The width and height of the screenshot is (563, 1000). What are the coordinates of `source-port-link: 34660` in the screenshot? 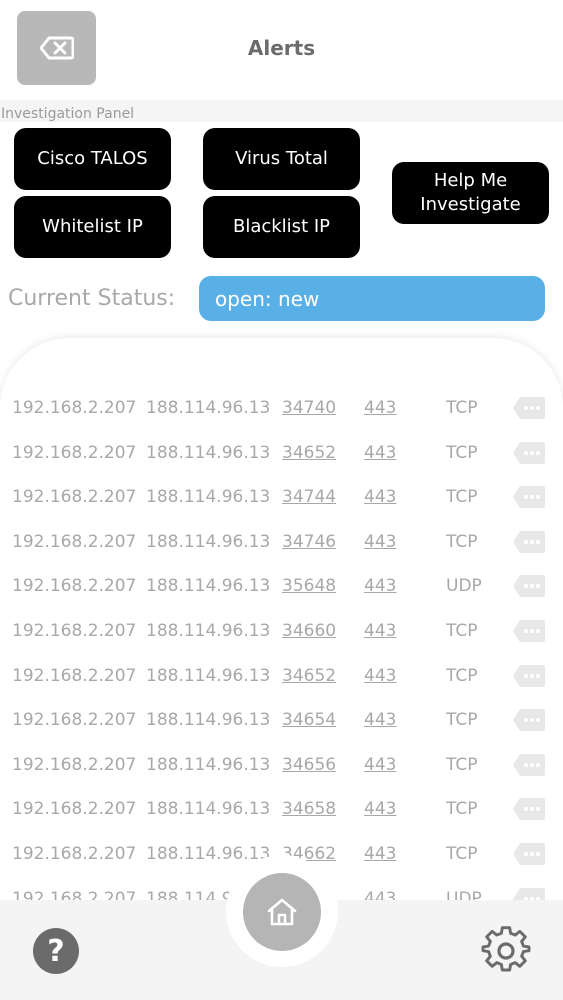 It's located at (309, 631).